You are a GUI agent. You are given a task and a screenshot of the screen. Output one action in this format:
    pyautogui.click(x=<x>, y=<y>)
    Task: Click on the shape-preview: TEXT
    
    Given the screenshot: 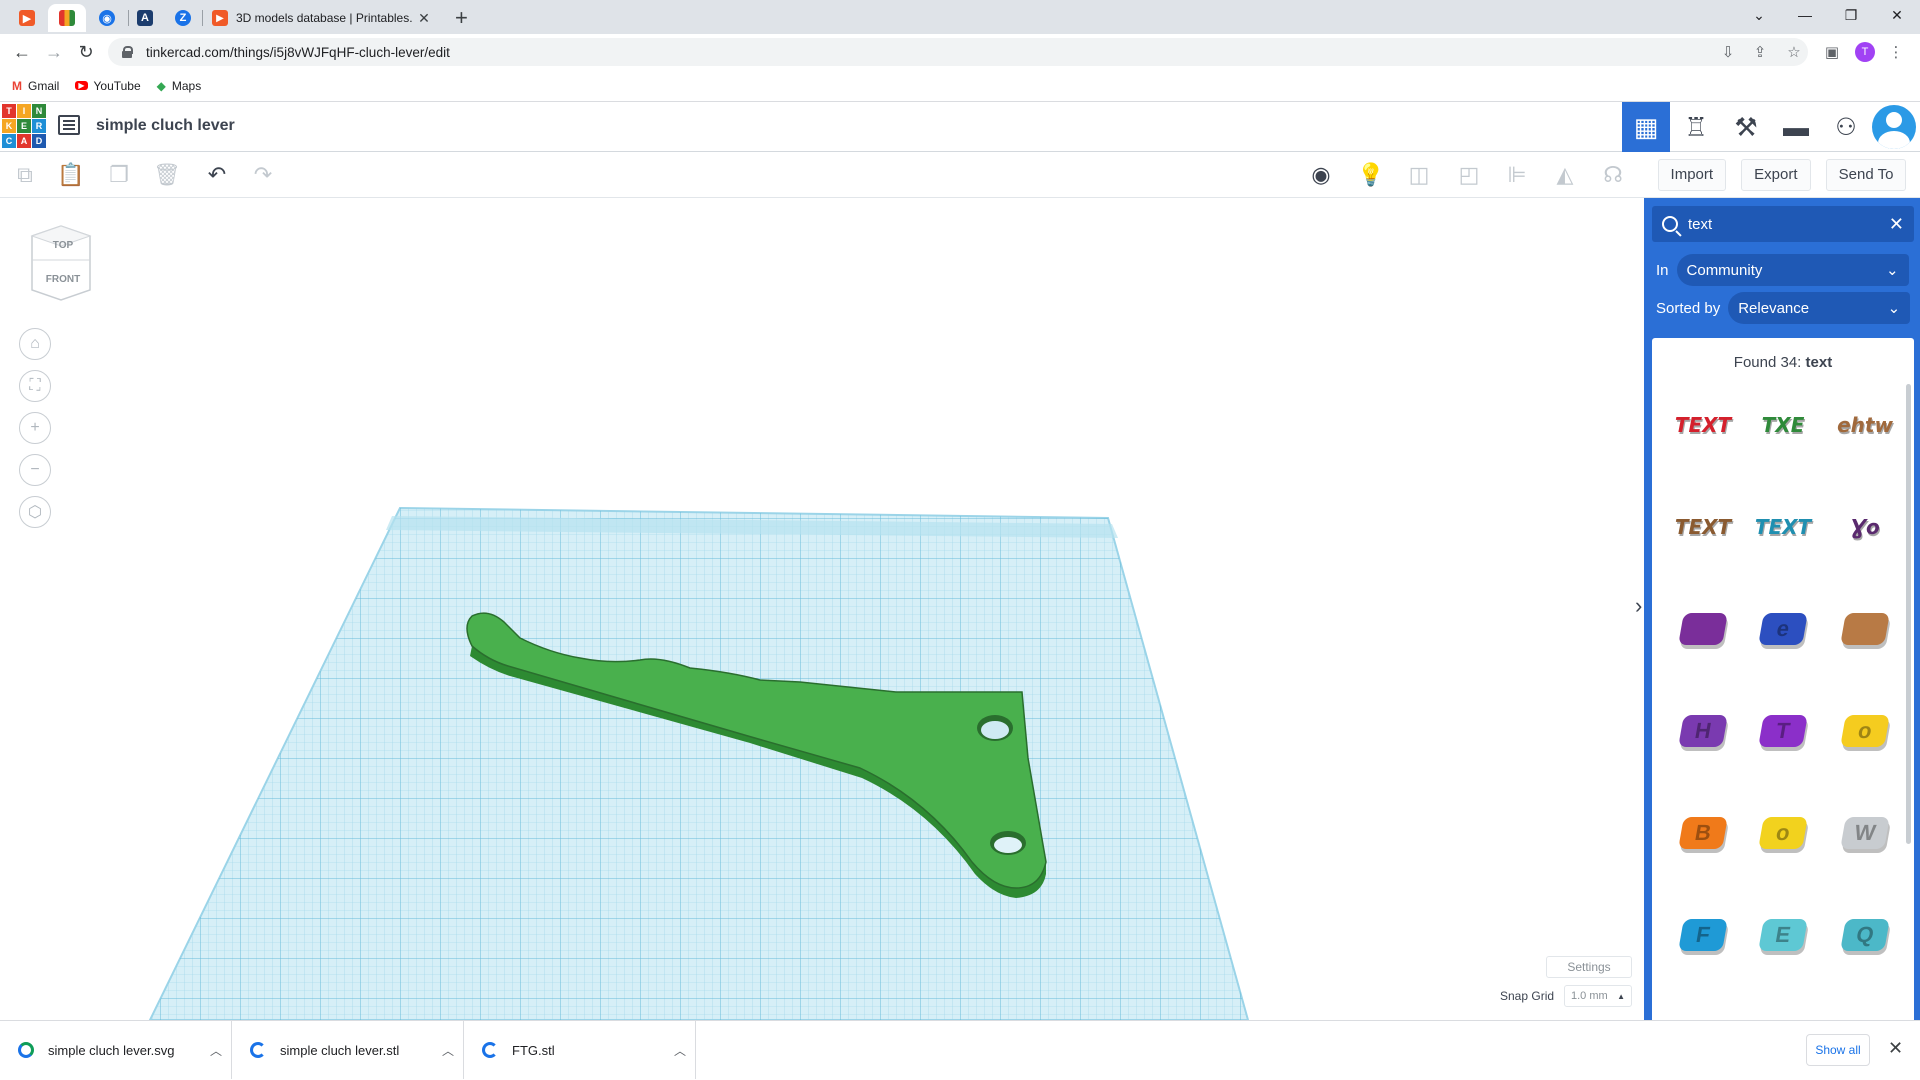 What is the action you would take?
    pyautogui.click(x=1703, y=527)
    